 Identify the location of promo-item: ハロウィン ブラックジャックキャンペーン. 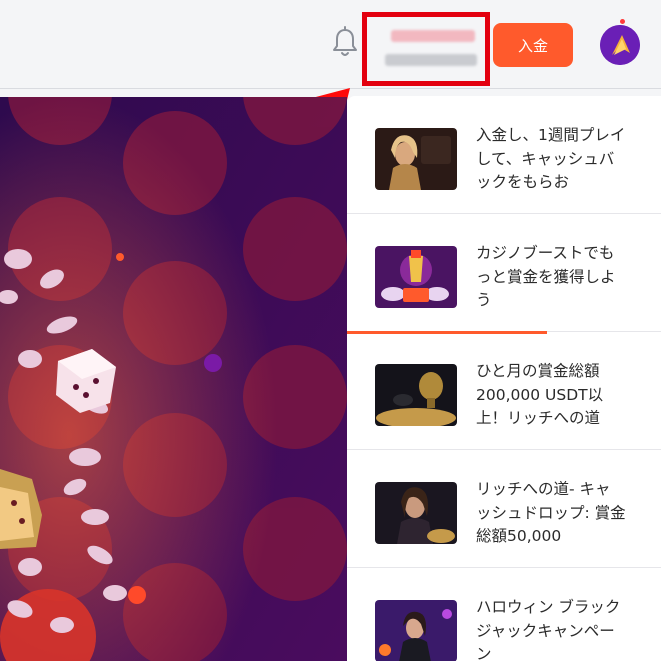
(504, 614).